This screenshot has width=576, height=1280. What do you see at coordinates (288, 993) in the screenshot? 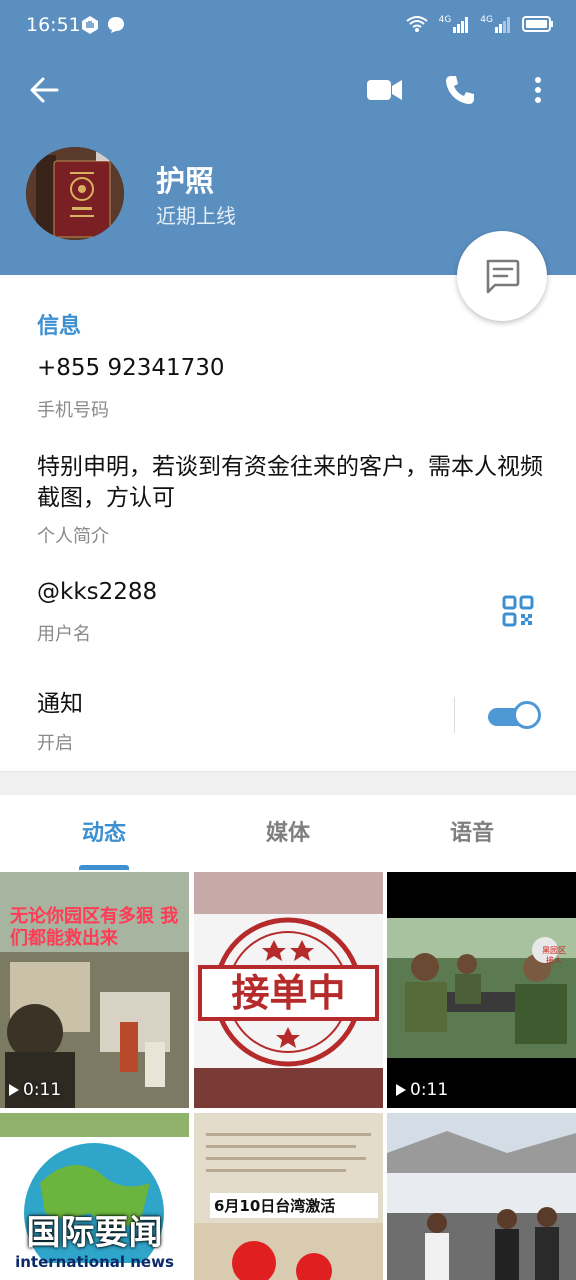
I see `stamp-text: 接单中` at bounding box center [288, 993].